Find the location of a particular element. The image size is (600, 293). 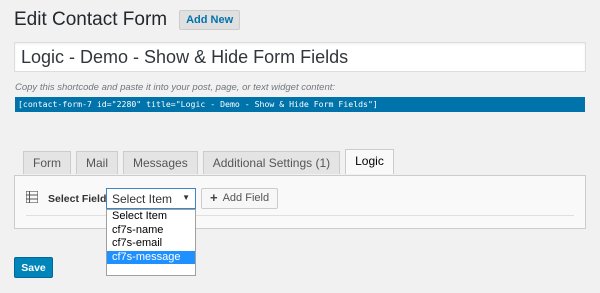

tab-messages: Messages is located at coordinates (160, 162).